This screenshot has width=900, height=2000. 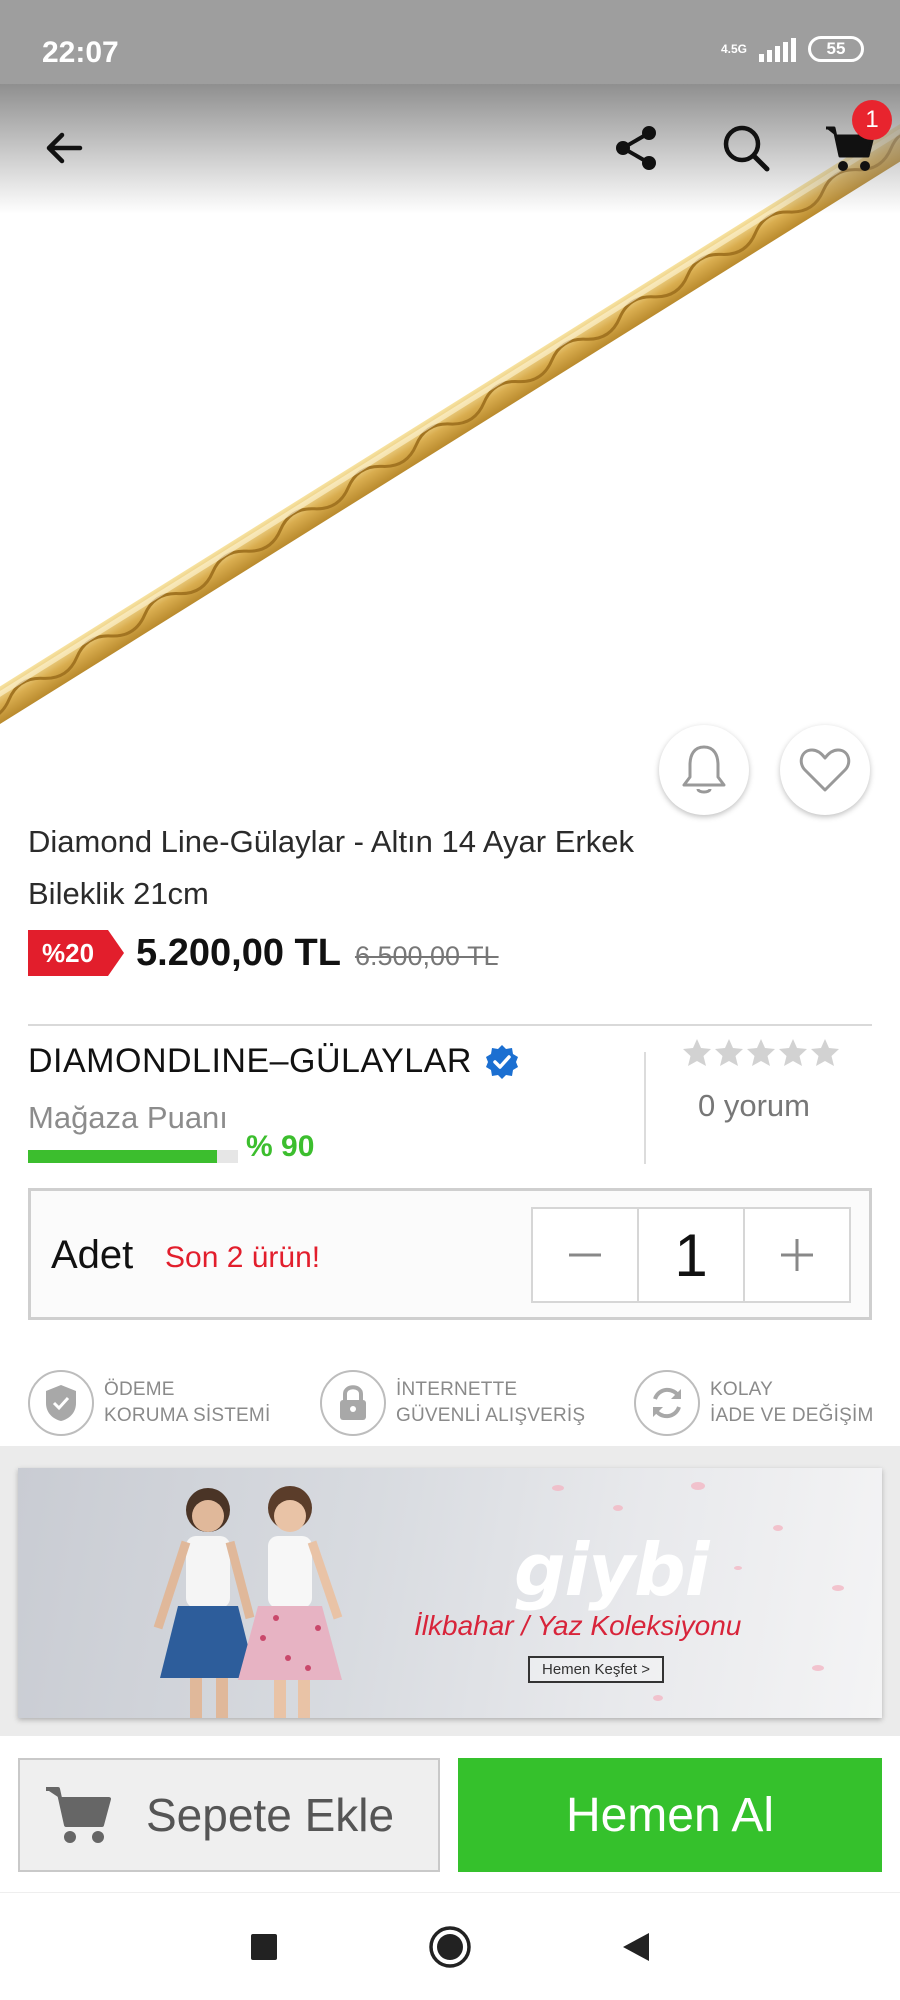 What do you see at coordinates (501, 1061) in the screenshot?
I see `verified-badge-icon` at bounding box center [501, 1061].